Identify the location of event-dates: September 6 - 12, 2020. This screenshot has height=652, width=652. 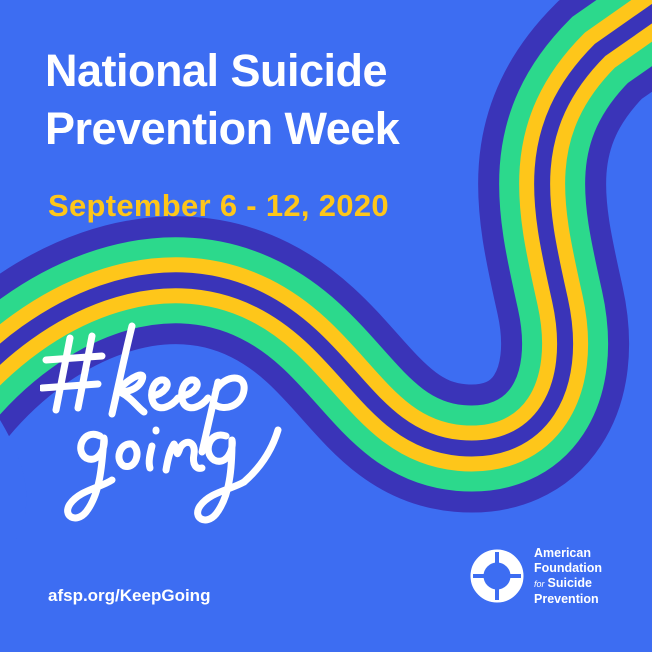
(218, 205).